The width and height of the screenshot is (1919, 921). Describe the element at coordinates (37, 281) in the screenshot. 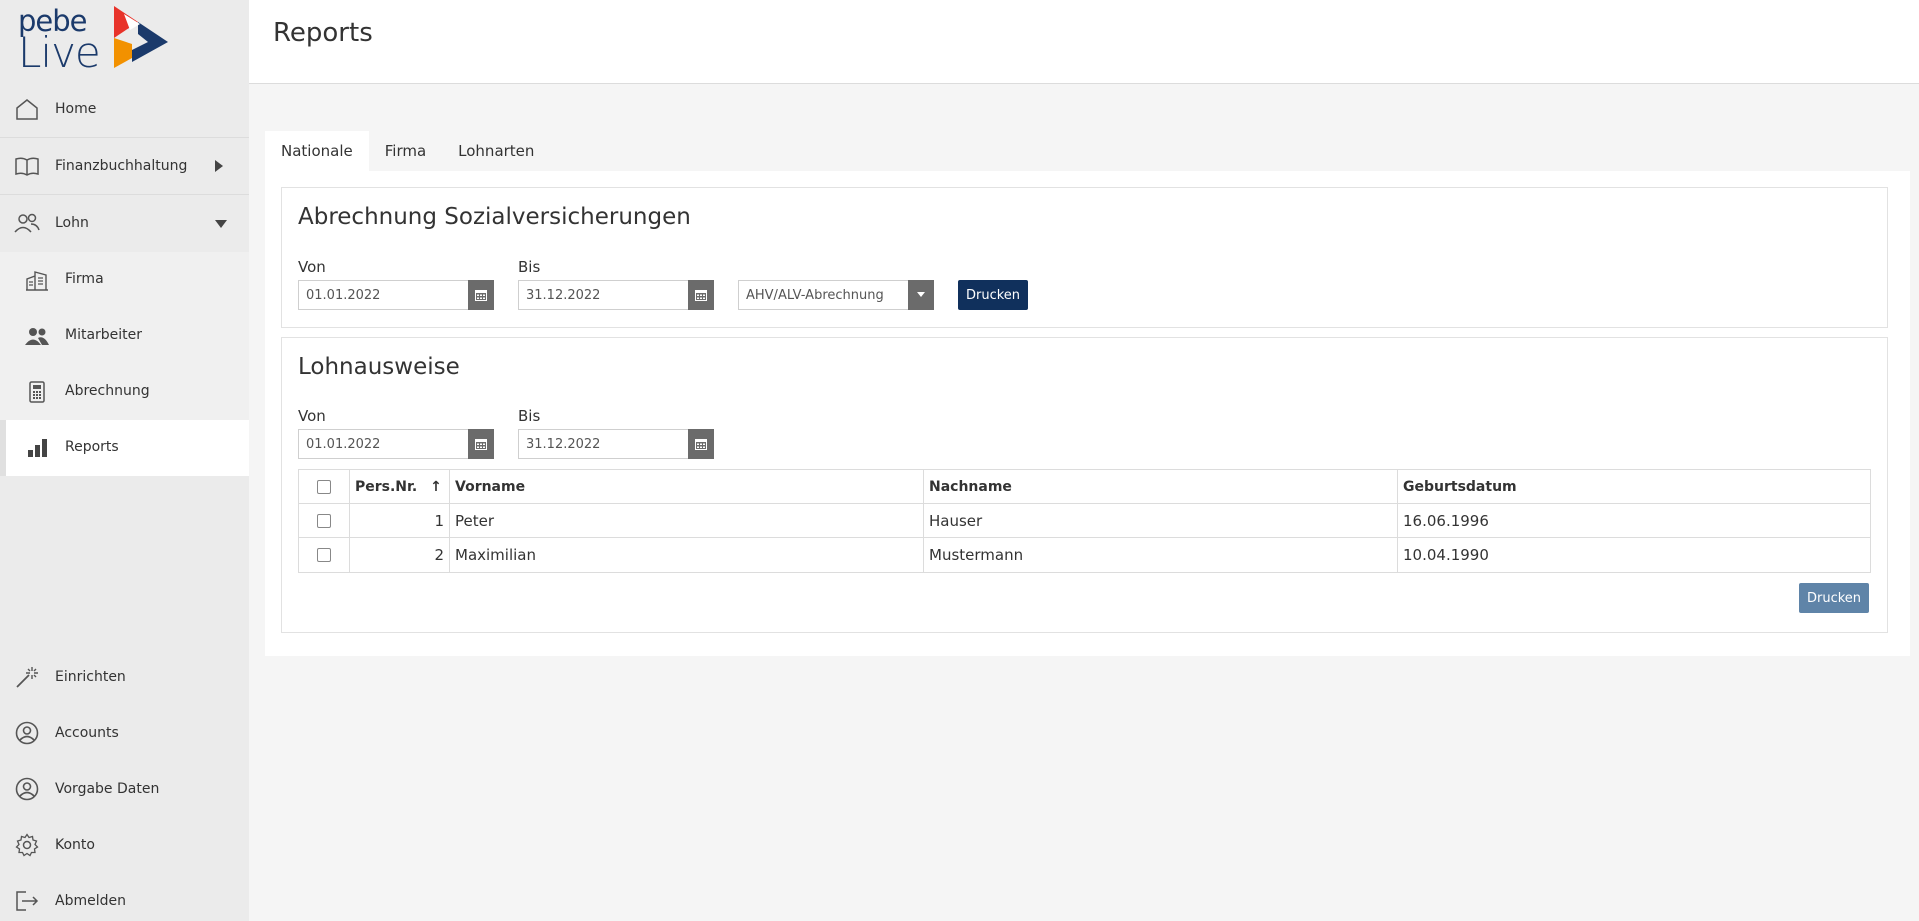

I see `building-icon` at that location.